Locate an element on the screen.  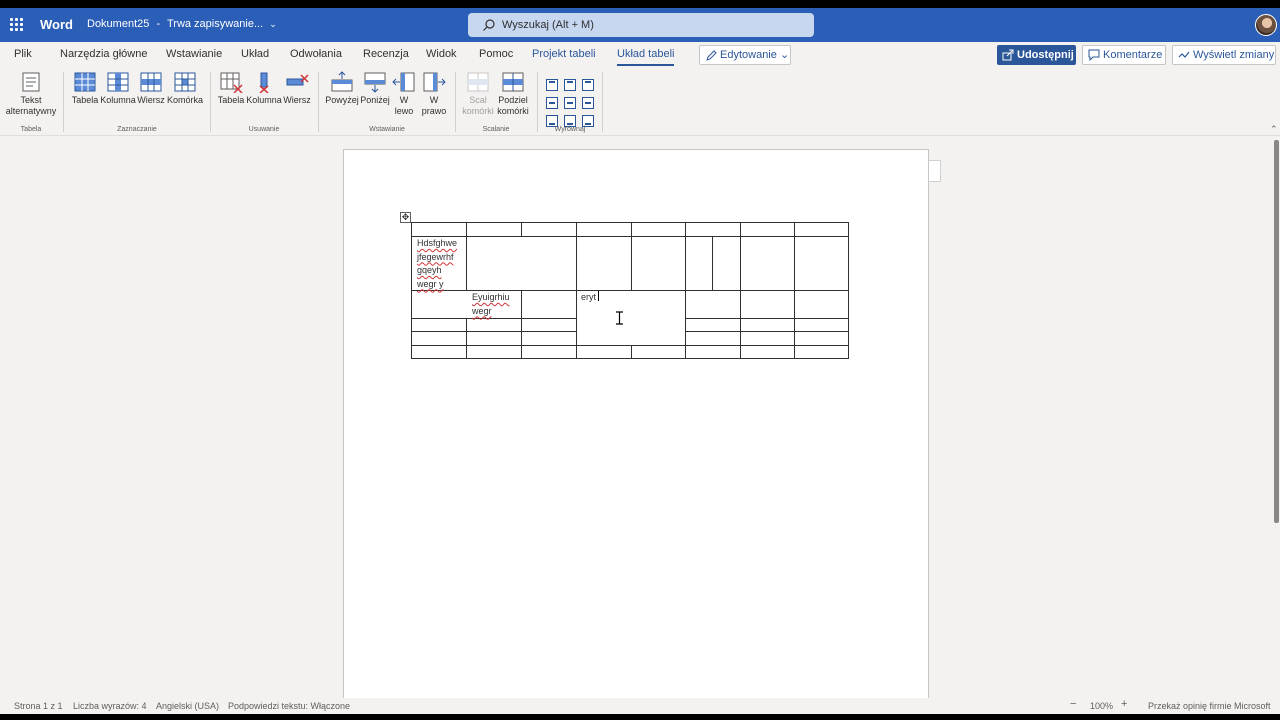
chevron-up-icon: ⌃ is located at coordinates (1274, 129).